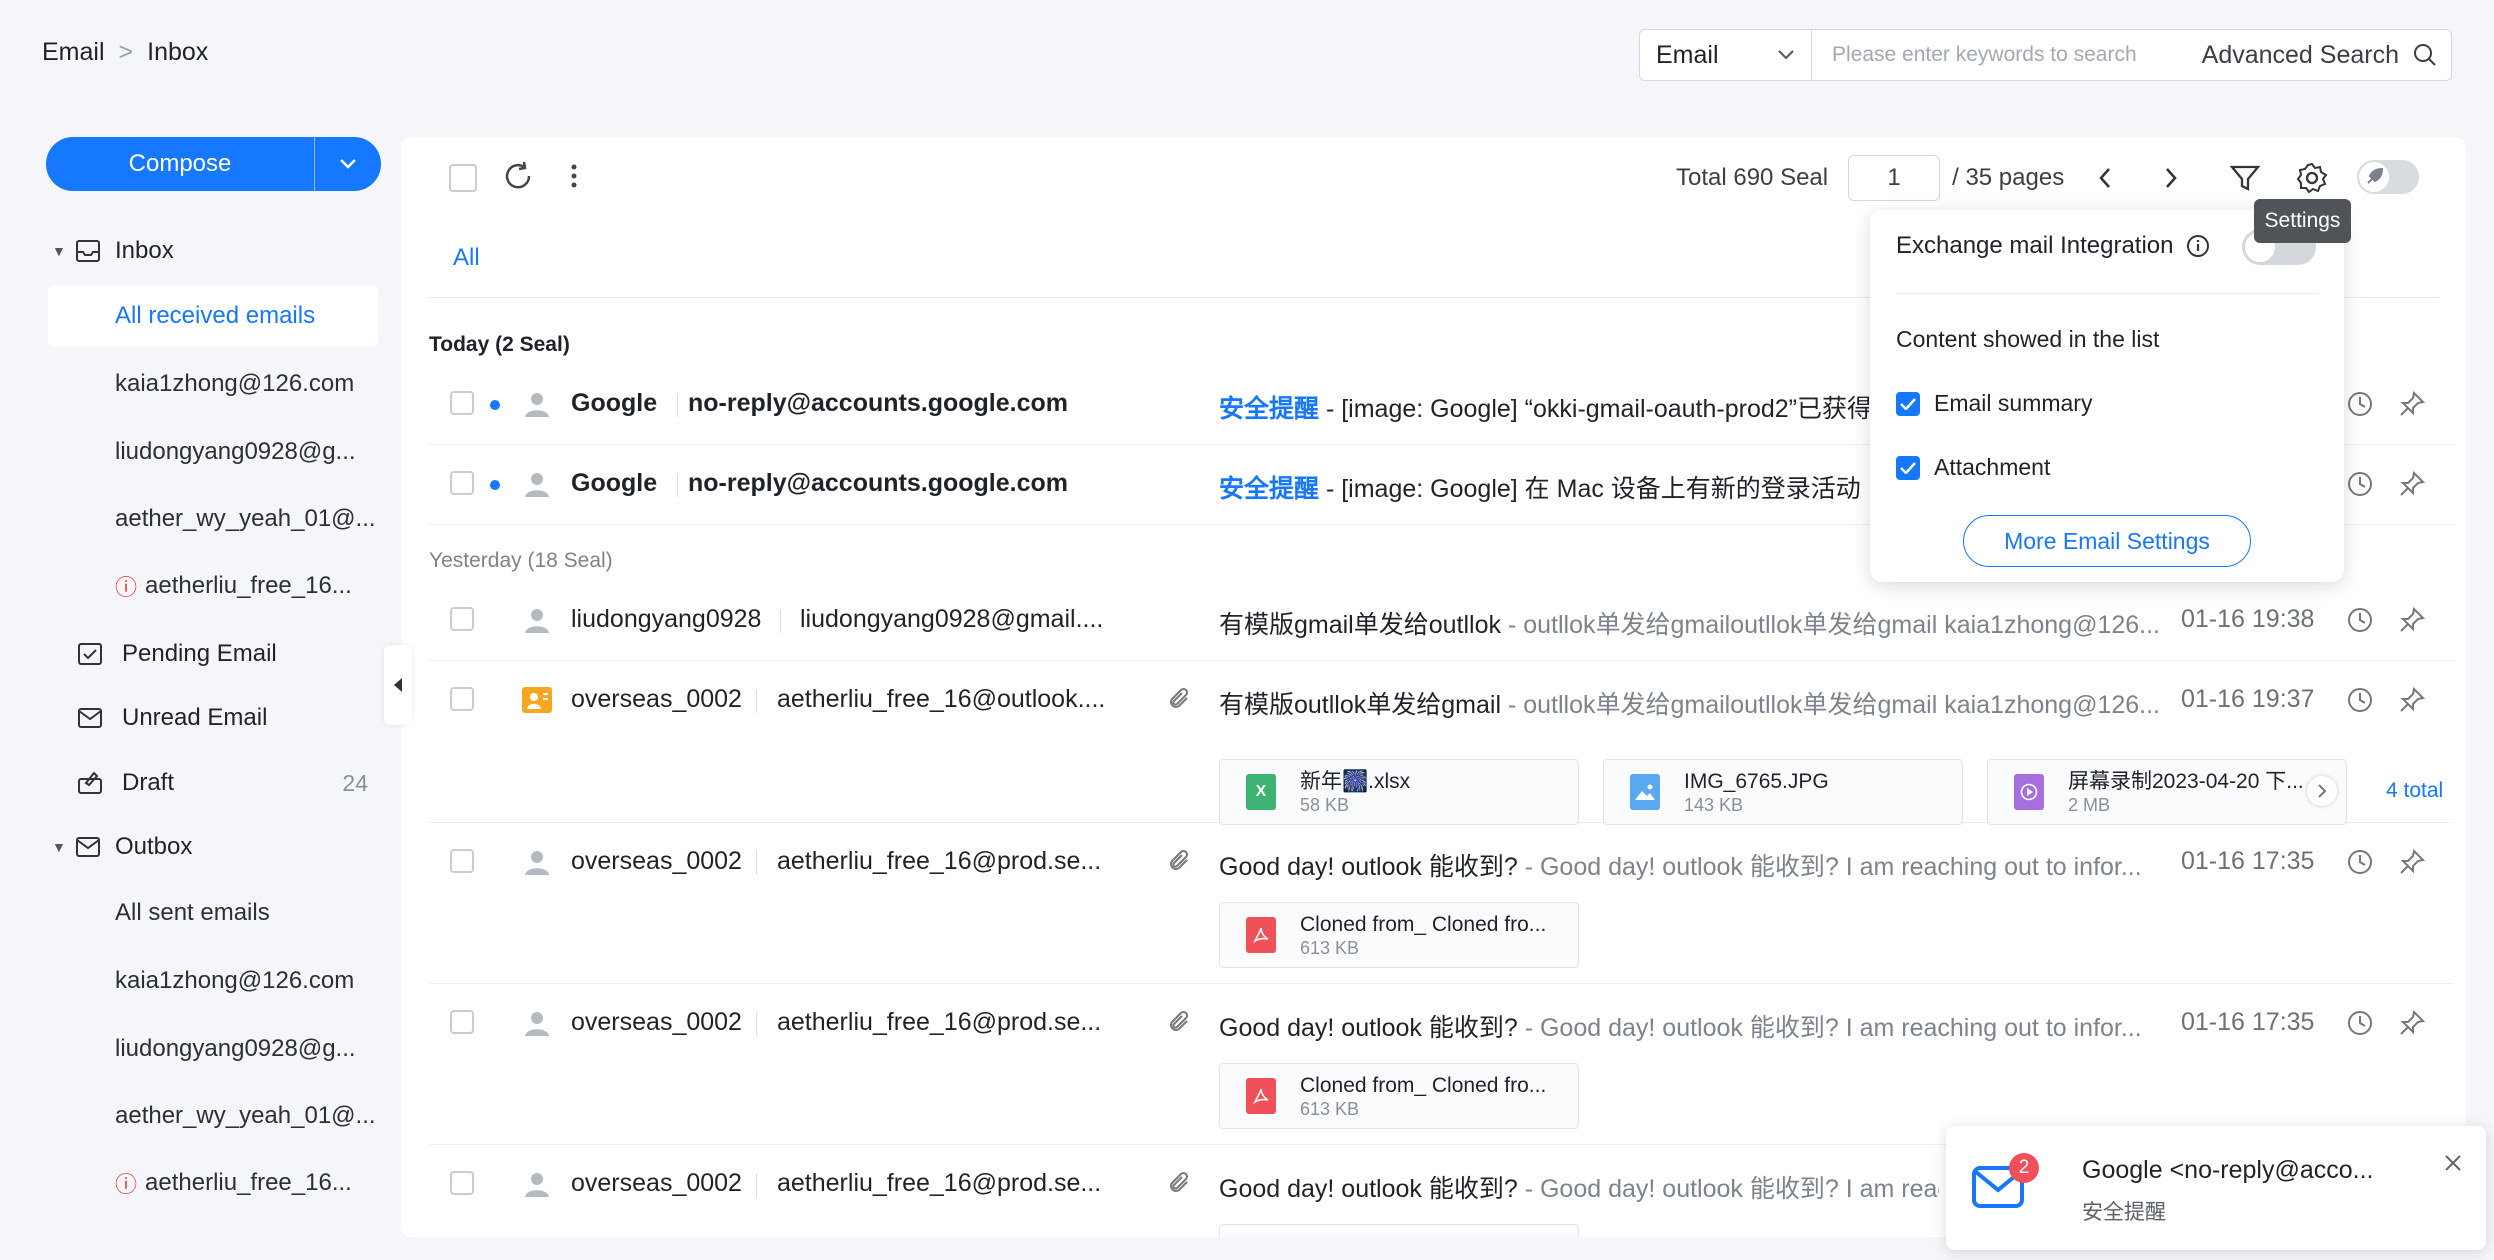 This screenshot has height=1260, width=2494. Describe the element at coordinates (2035, 245) in the screenshot. I see `exchange-label: Exchange mail Integration` at that location.